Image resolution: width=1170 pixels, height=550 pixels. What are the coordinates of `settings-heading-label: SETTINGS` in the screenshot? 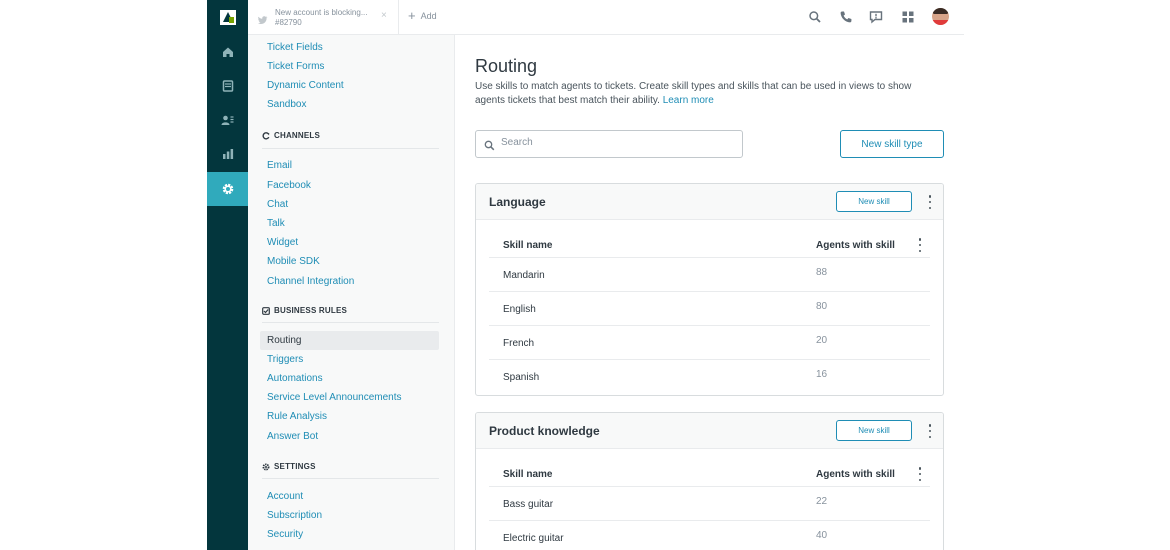 It's located at (295, 466).